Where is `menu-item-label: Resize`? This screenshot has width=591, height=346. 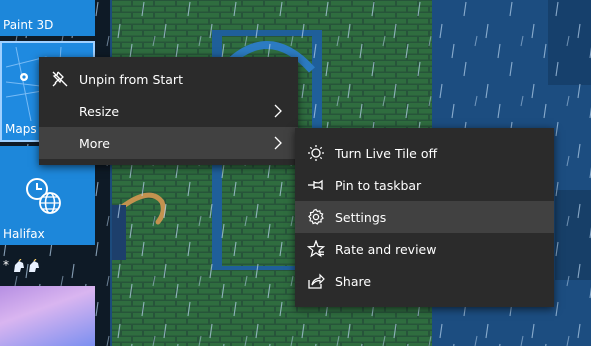
menu-item-label: Resize is located at coordinates (99, 111).